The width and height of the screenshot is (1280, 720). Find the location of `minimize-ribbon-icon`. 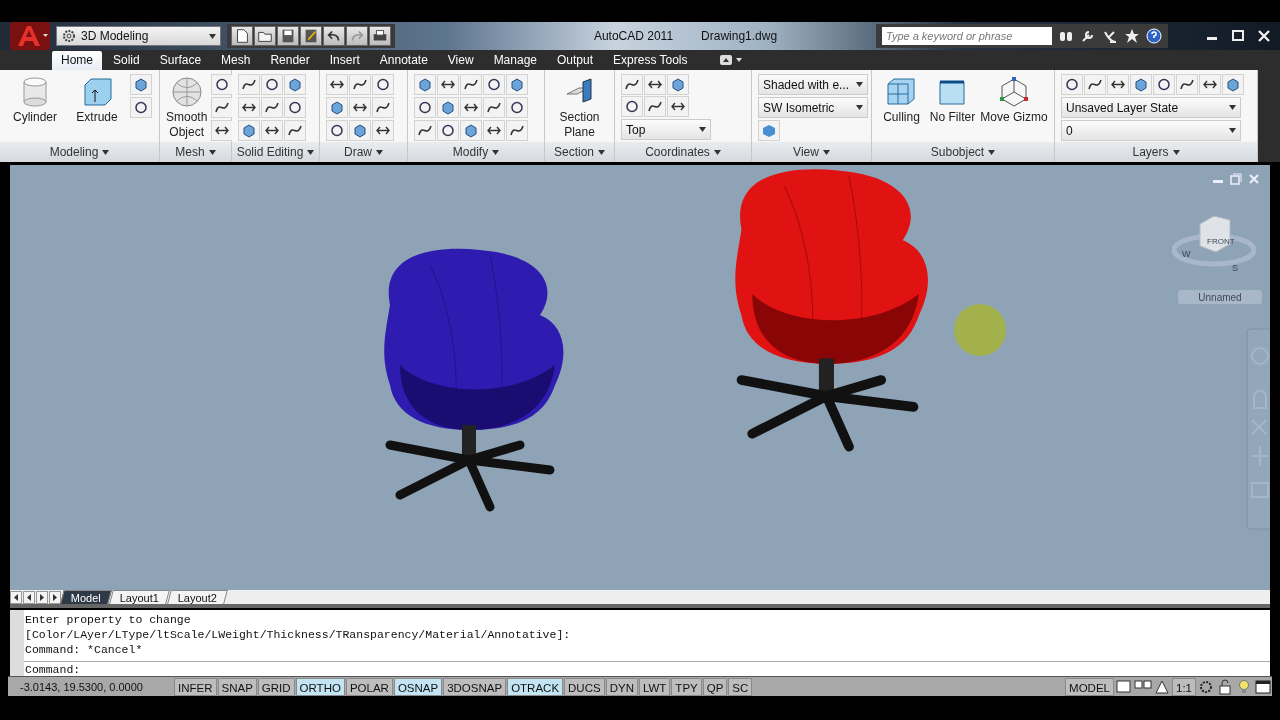

minimize-ribbon-icon is located at coordinates (730, 60).